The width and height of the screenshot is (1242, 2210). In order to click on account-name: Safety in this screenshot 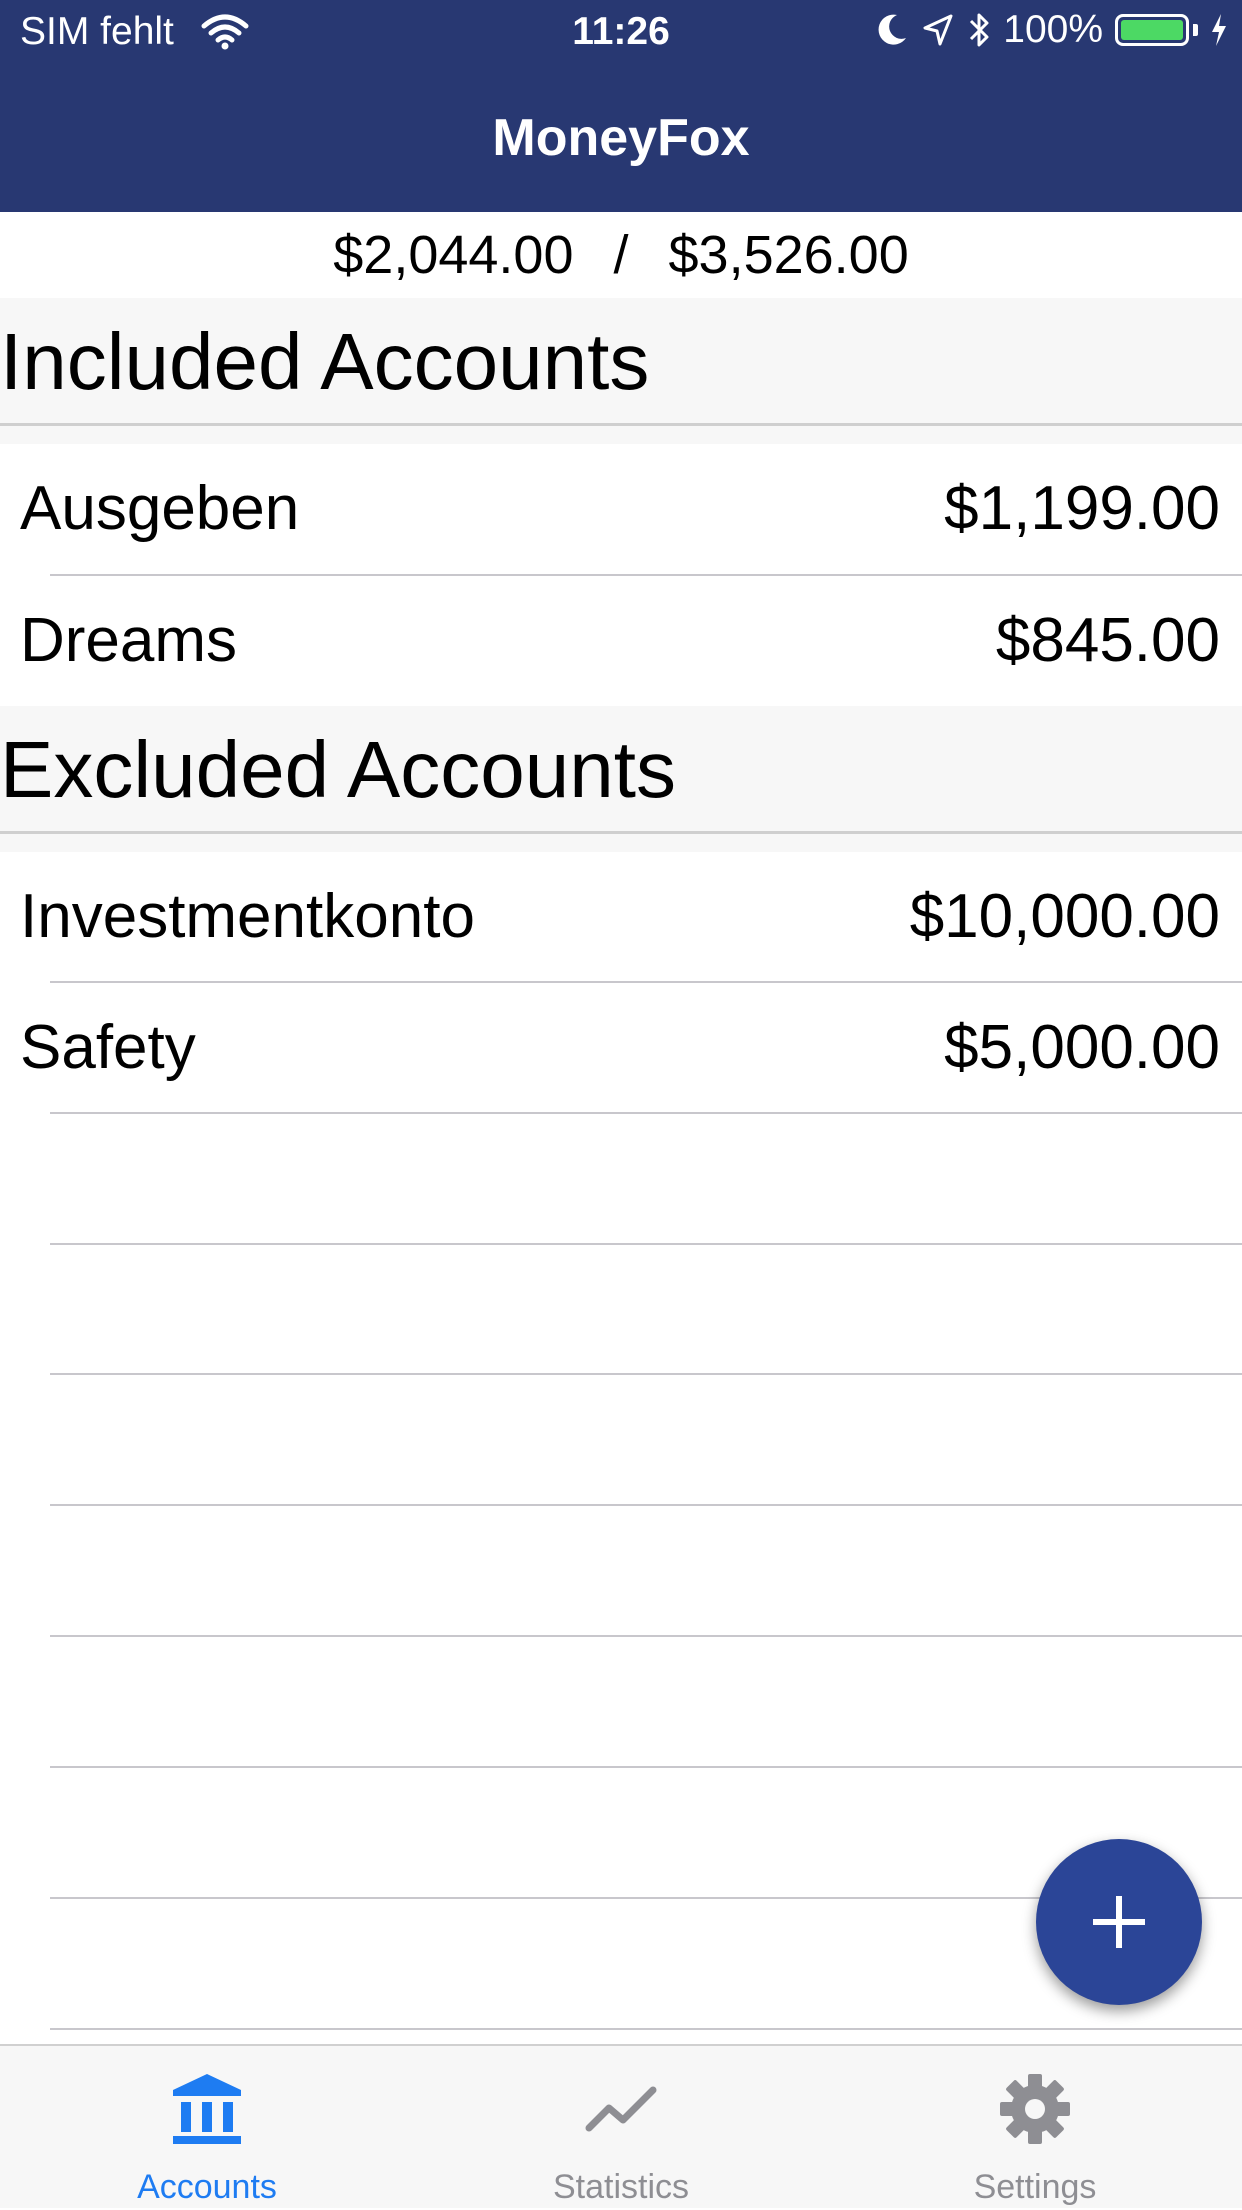, I will do `click(108, 1047)`.